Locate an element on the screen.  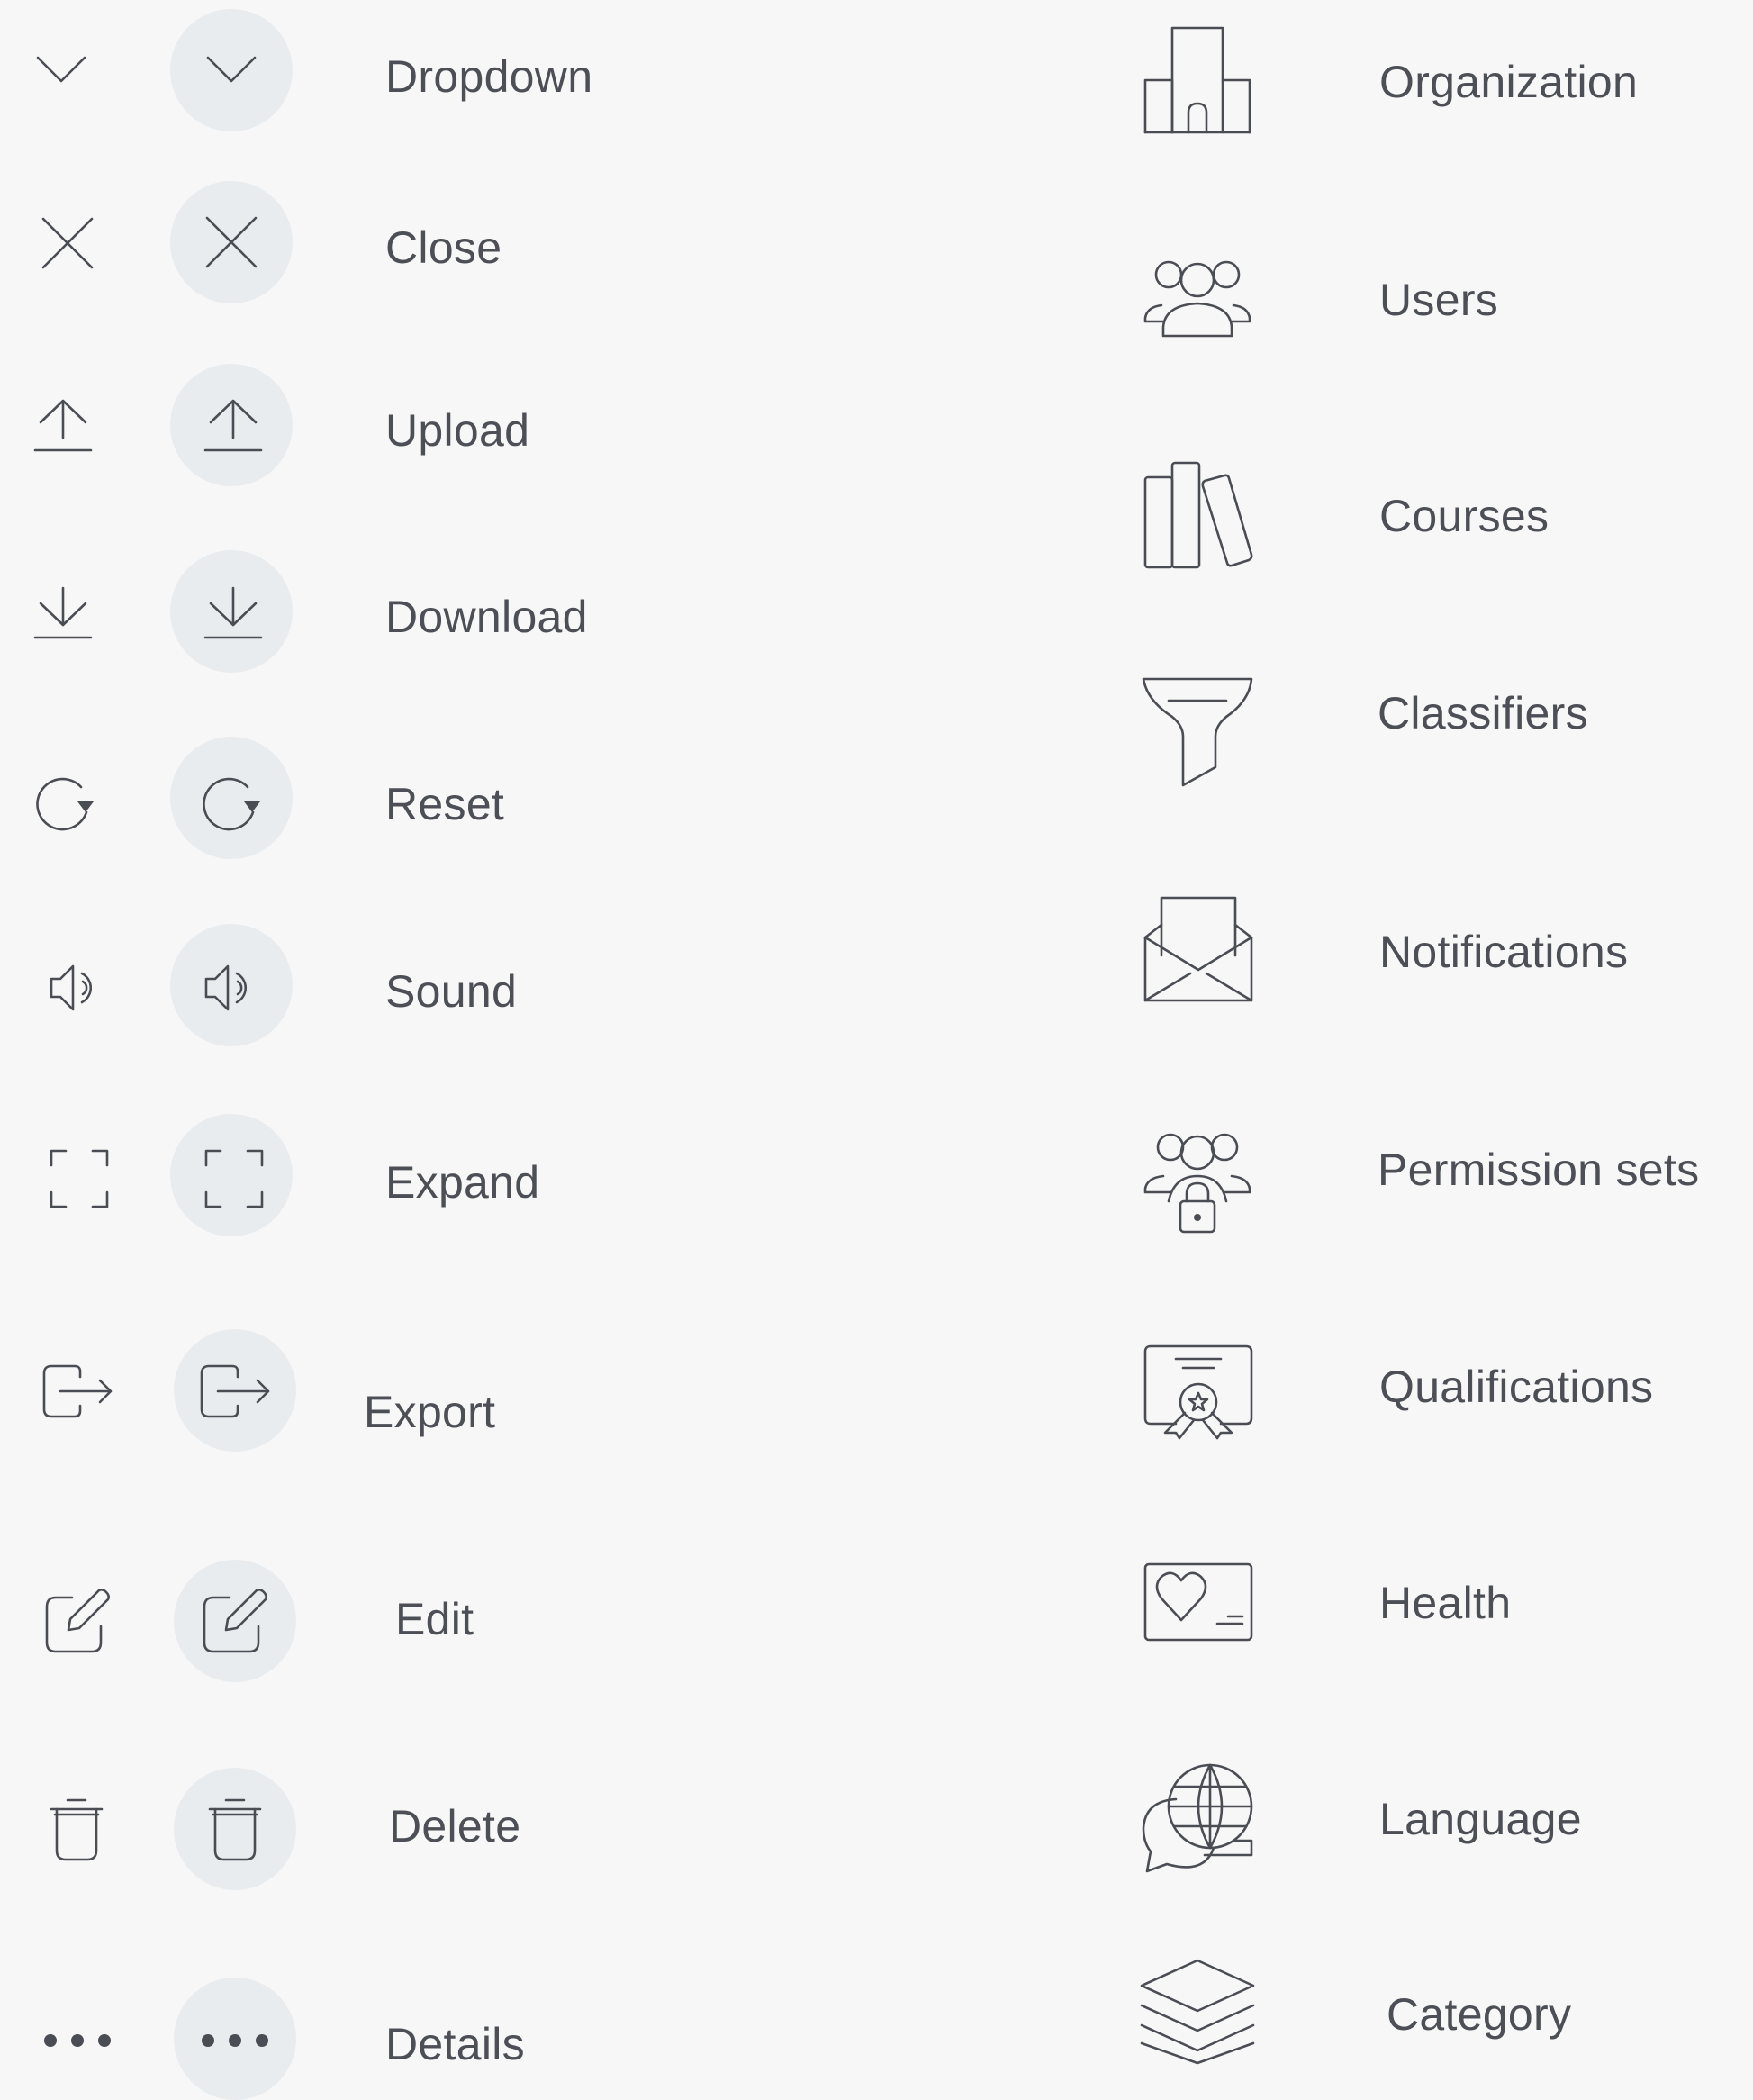
dropdown-button is located at coordinates (231, 70).